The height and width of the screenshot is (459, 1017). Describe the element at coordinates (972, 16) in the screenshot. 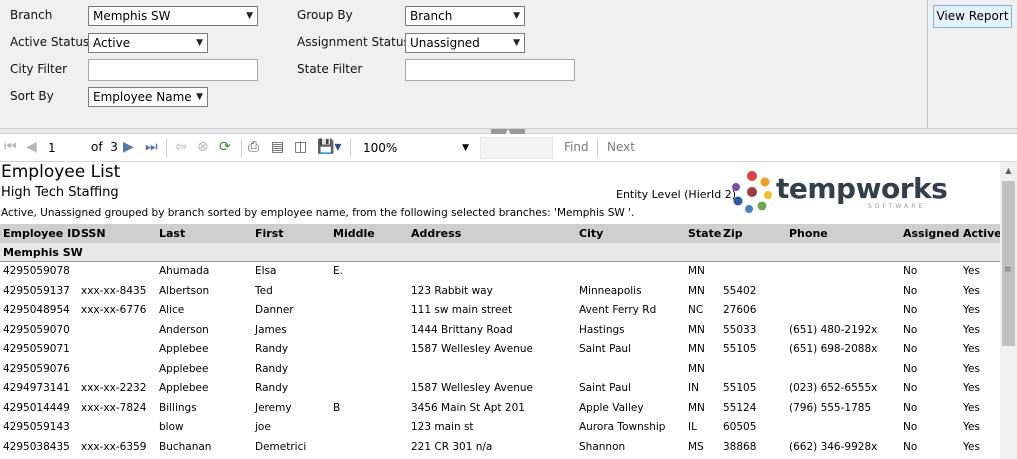

I see `view-report-button: View Report` at that location.